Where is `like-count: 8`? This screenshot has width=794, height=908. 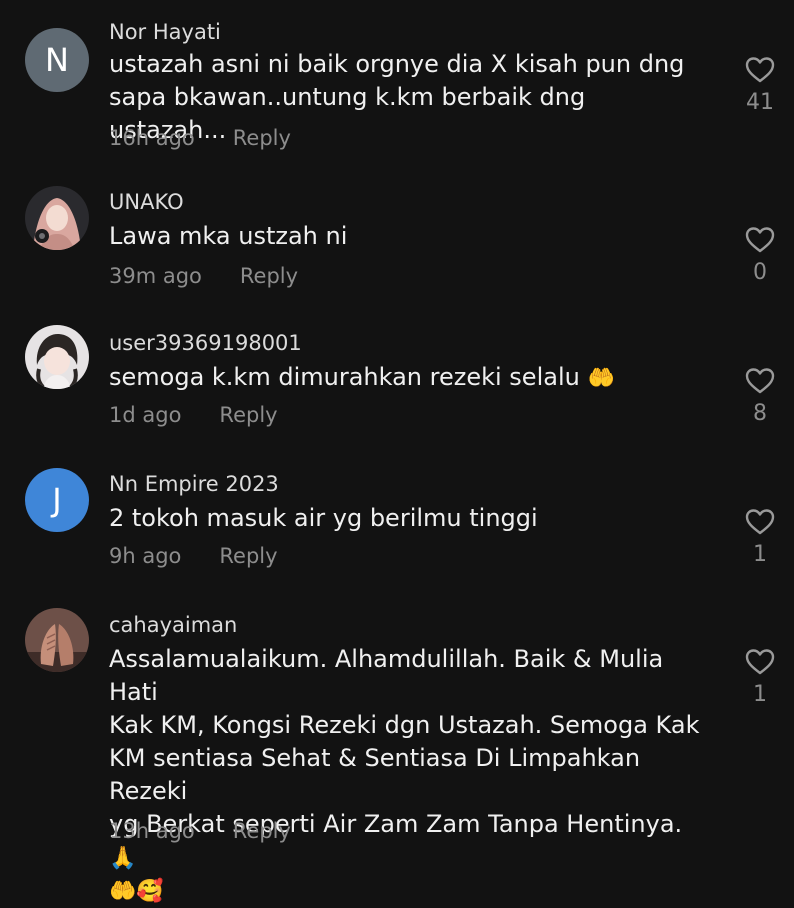
like-count: 8 is located at coordinates (760, 413).